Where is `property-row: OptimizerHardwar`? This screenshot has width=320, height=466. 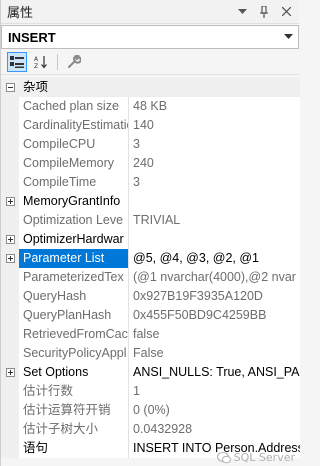
property-row: OptimizerHardwar is located at coordinates (150, 239).